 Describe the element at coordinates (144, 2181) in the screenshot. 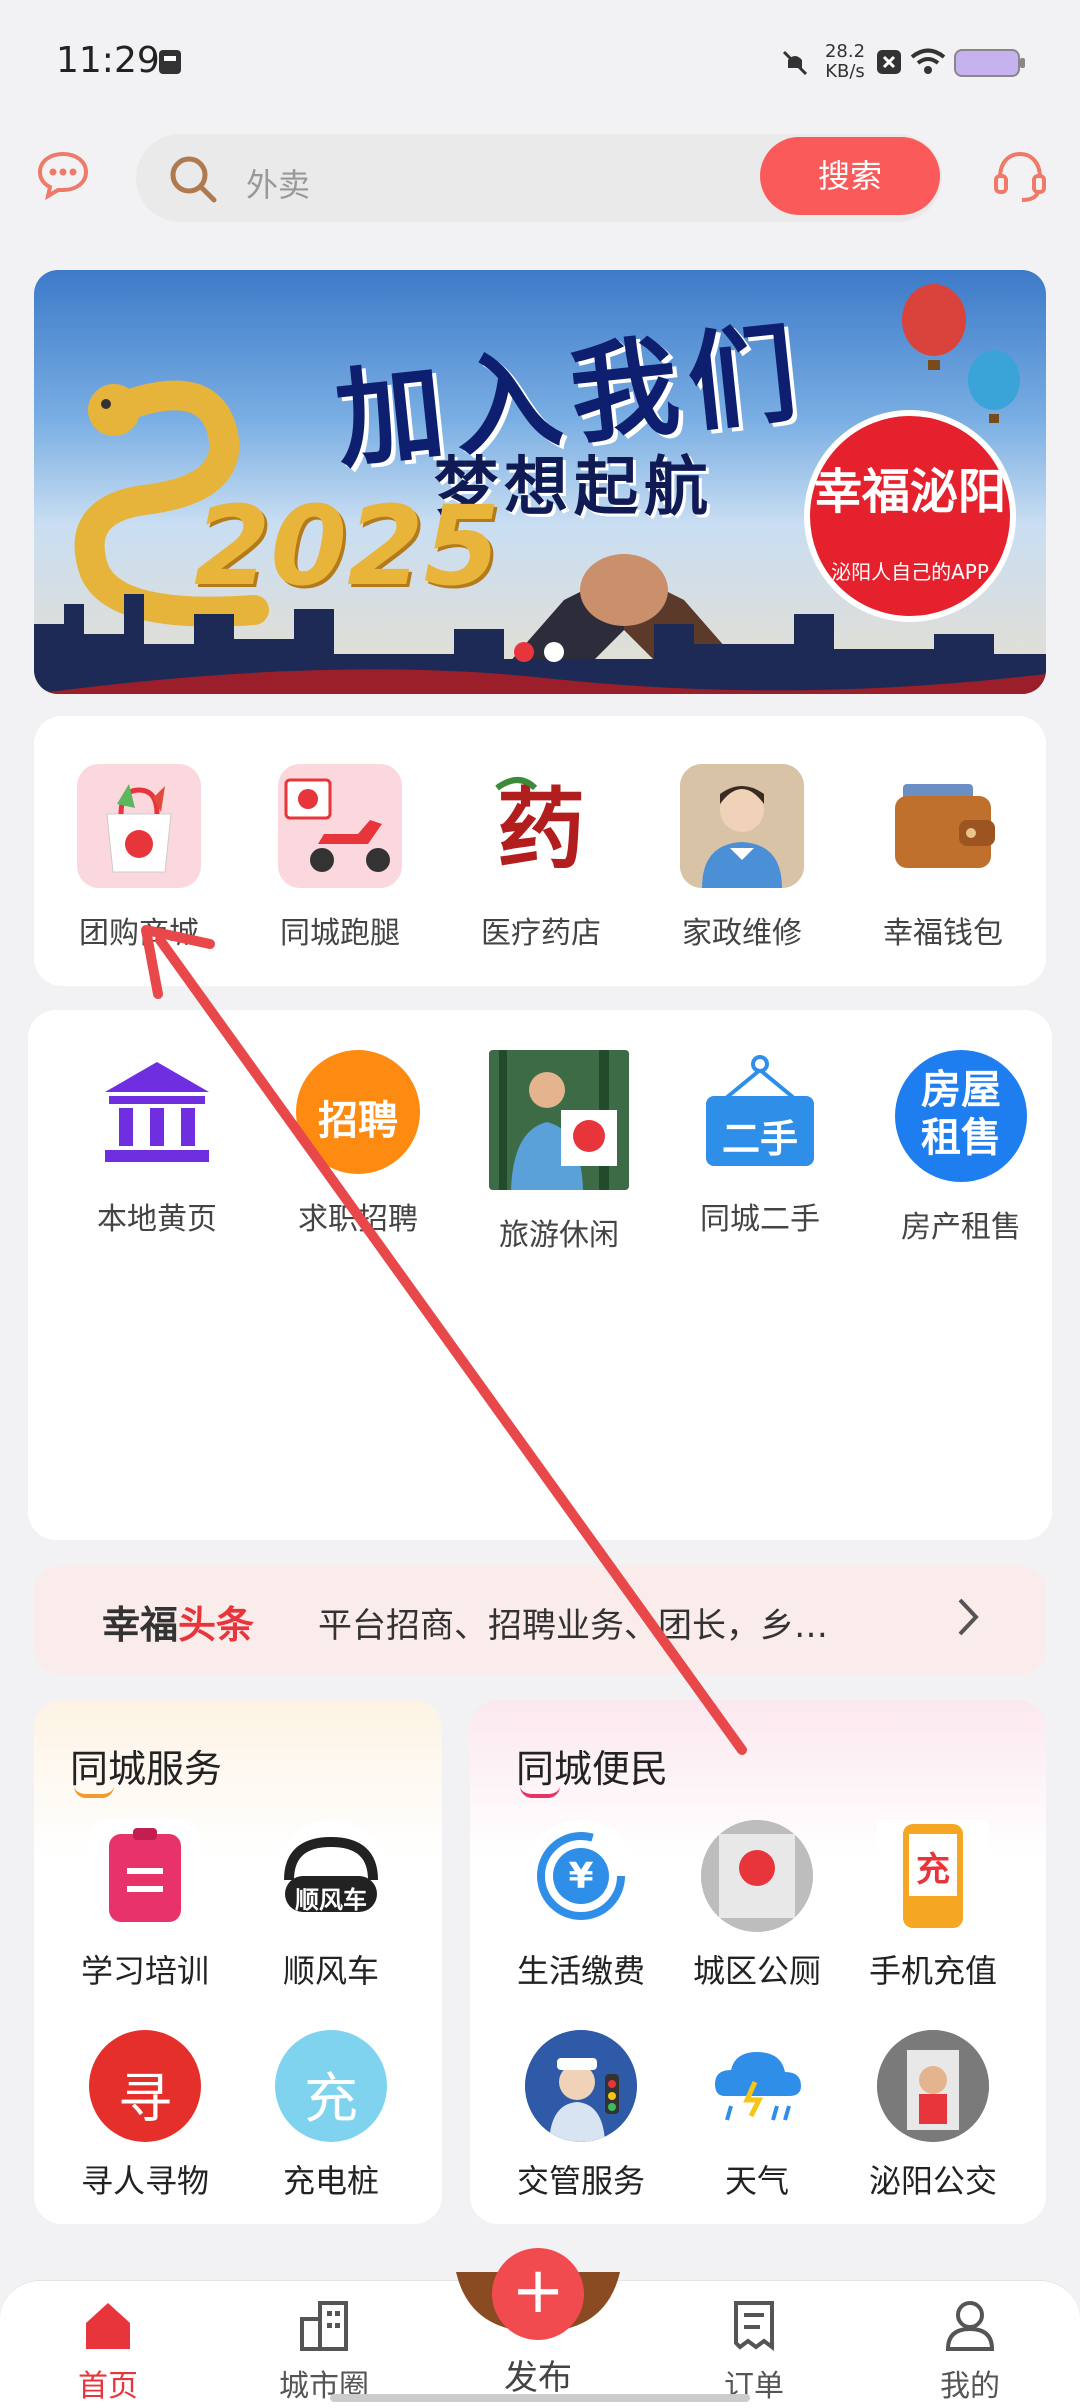

I see `service-label: 寻人寻物` at that location.